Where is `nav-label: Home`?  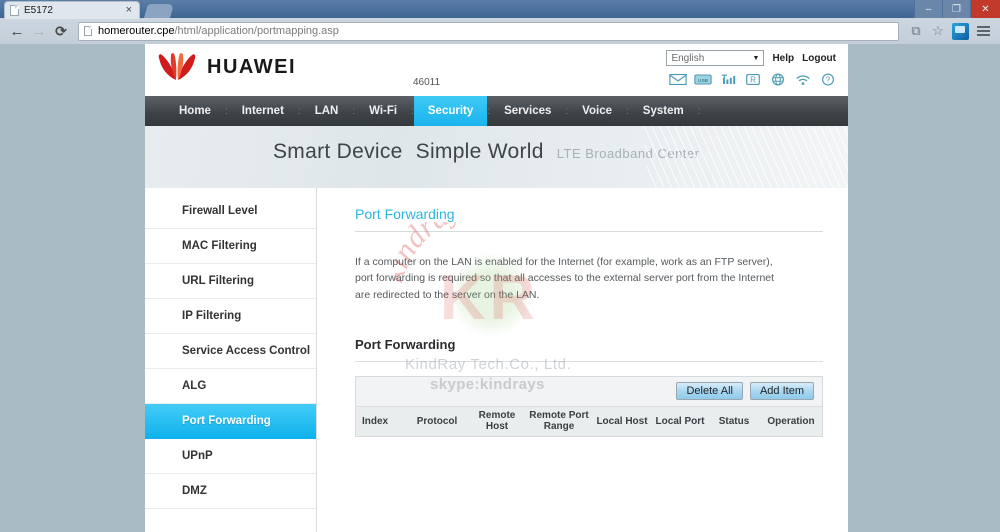
nav-label: Home is located at coordinates (195, 111).